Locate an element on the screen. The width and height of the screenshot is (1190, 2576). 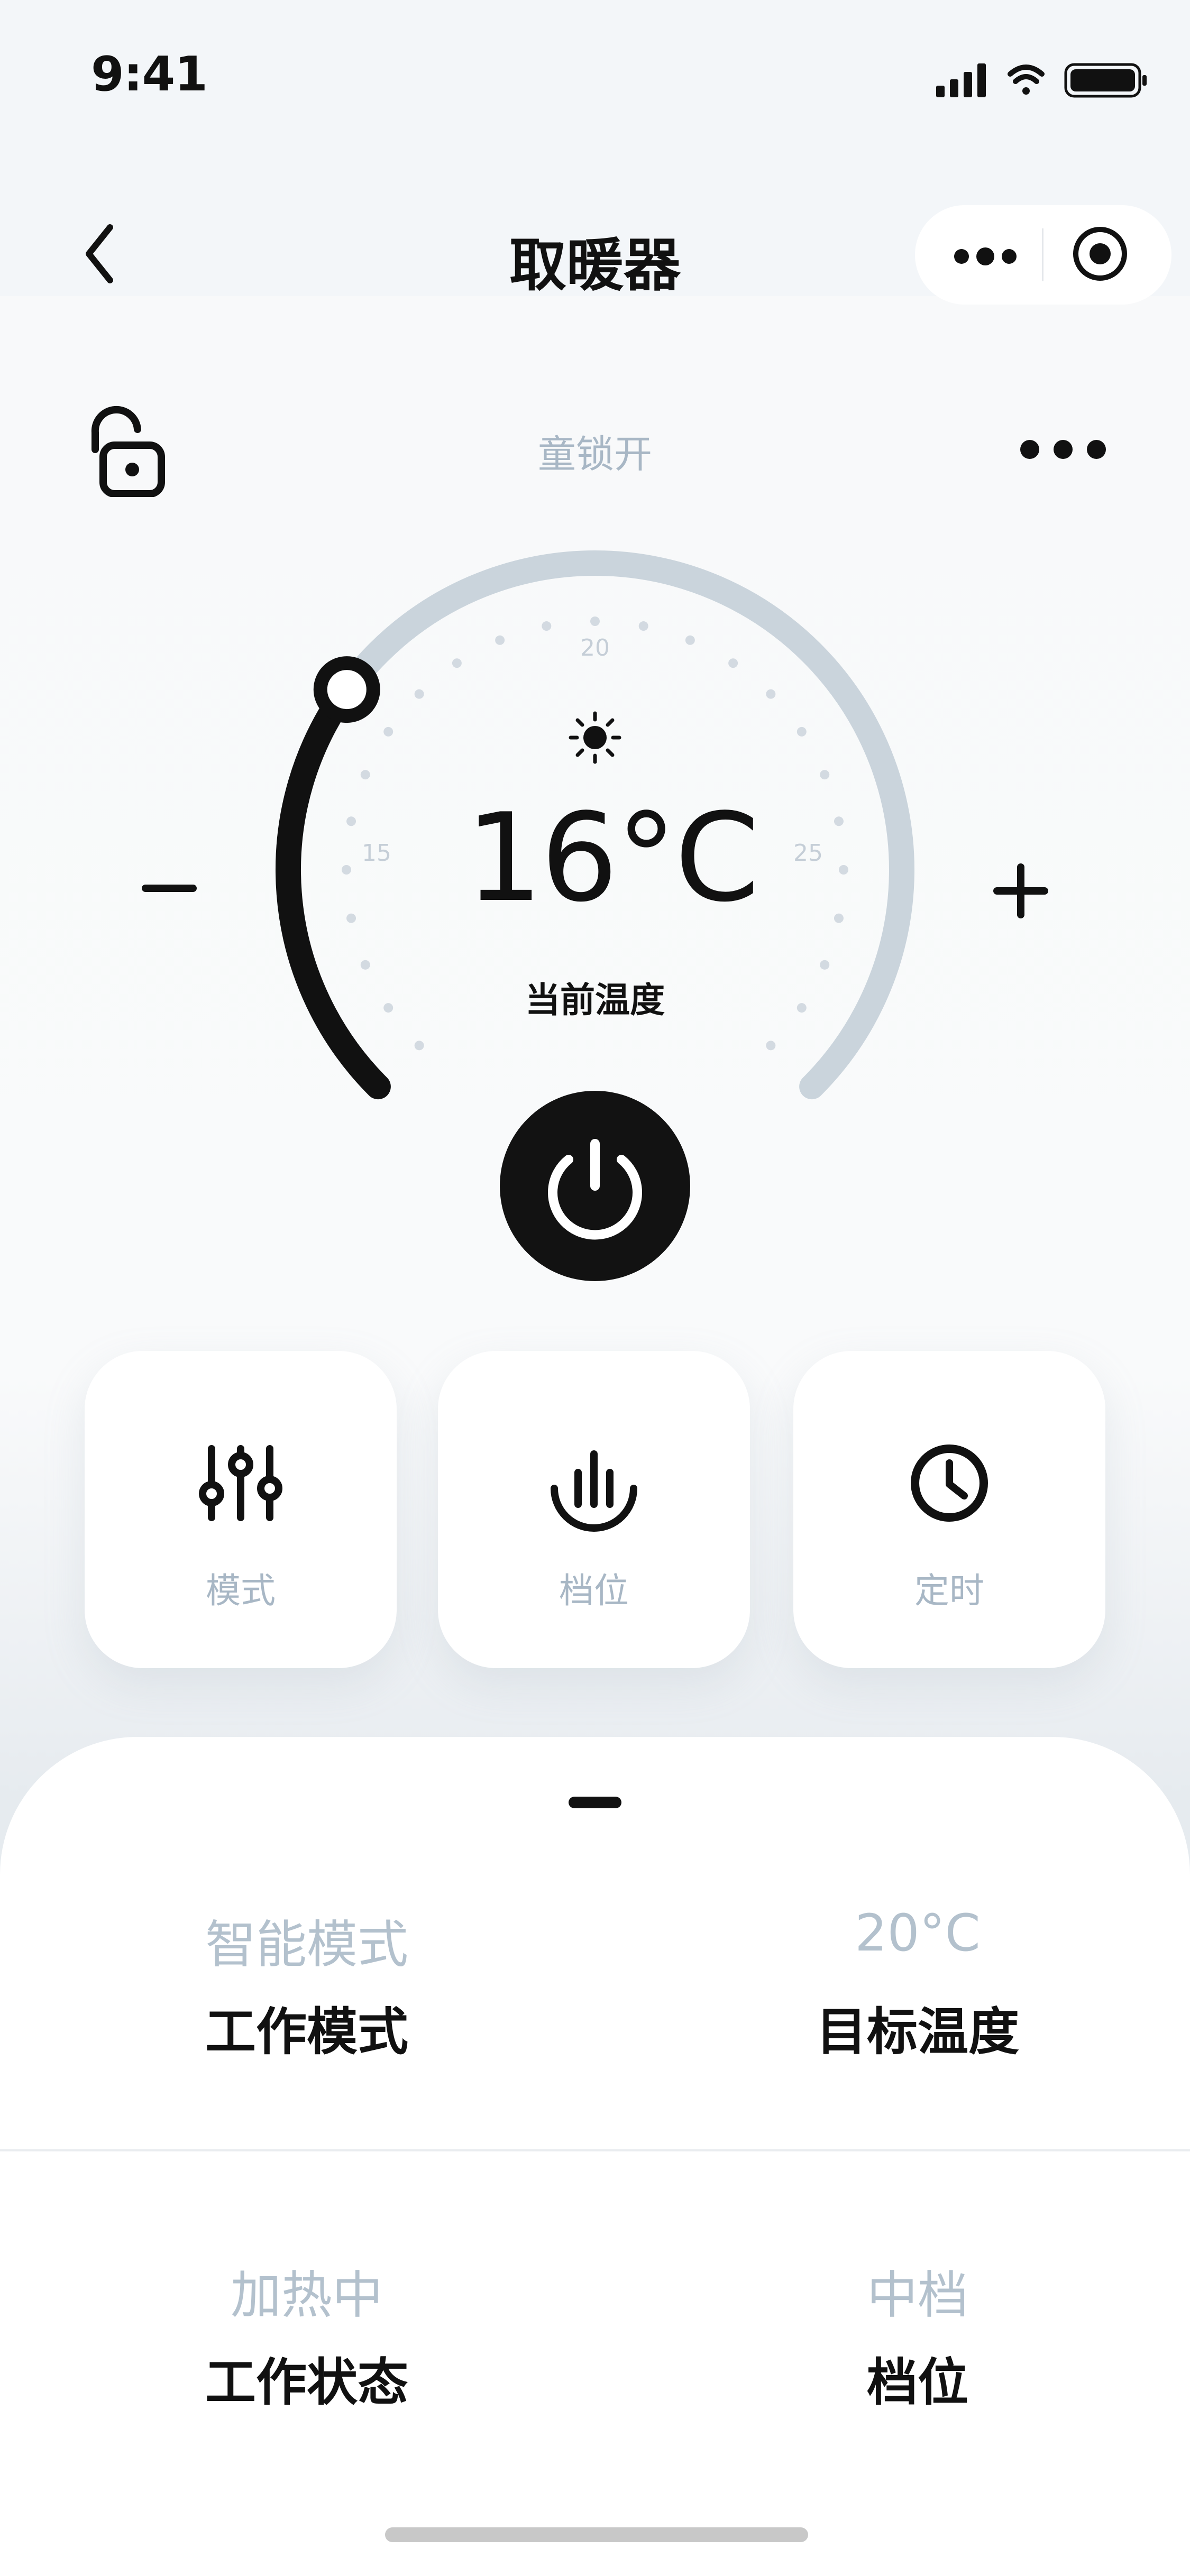
fire-level-icon is located at coordinates (594, 1491).